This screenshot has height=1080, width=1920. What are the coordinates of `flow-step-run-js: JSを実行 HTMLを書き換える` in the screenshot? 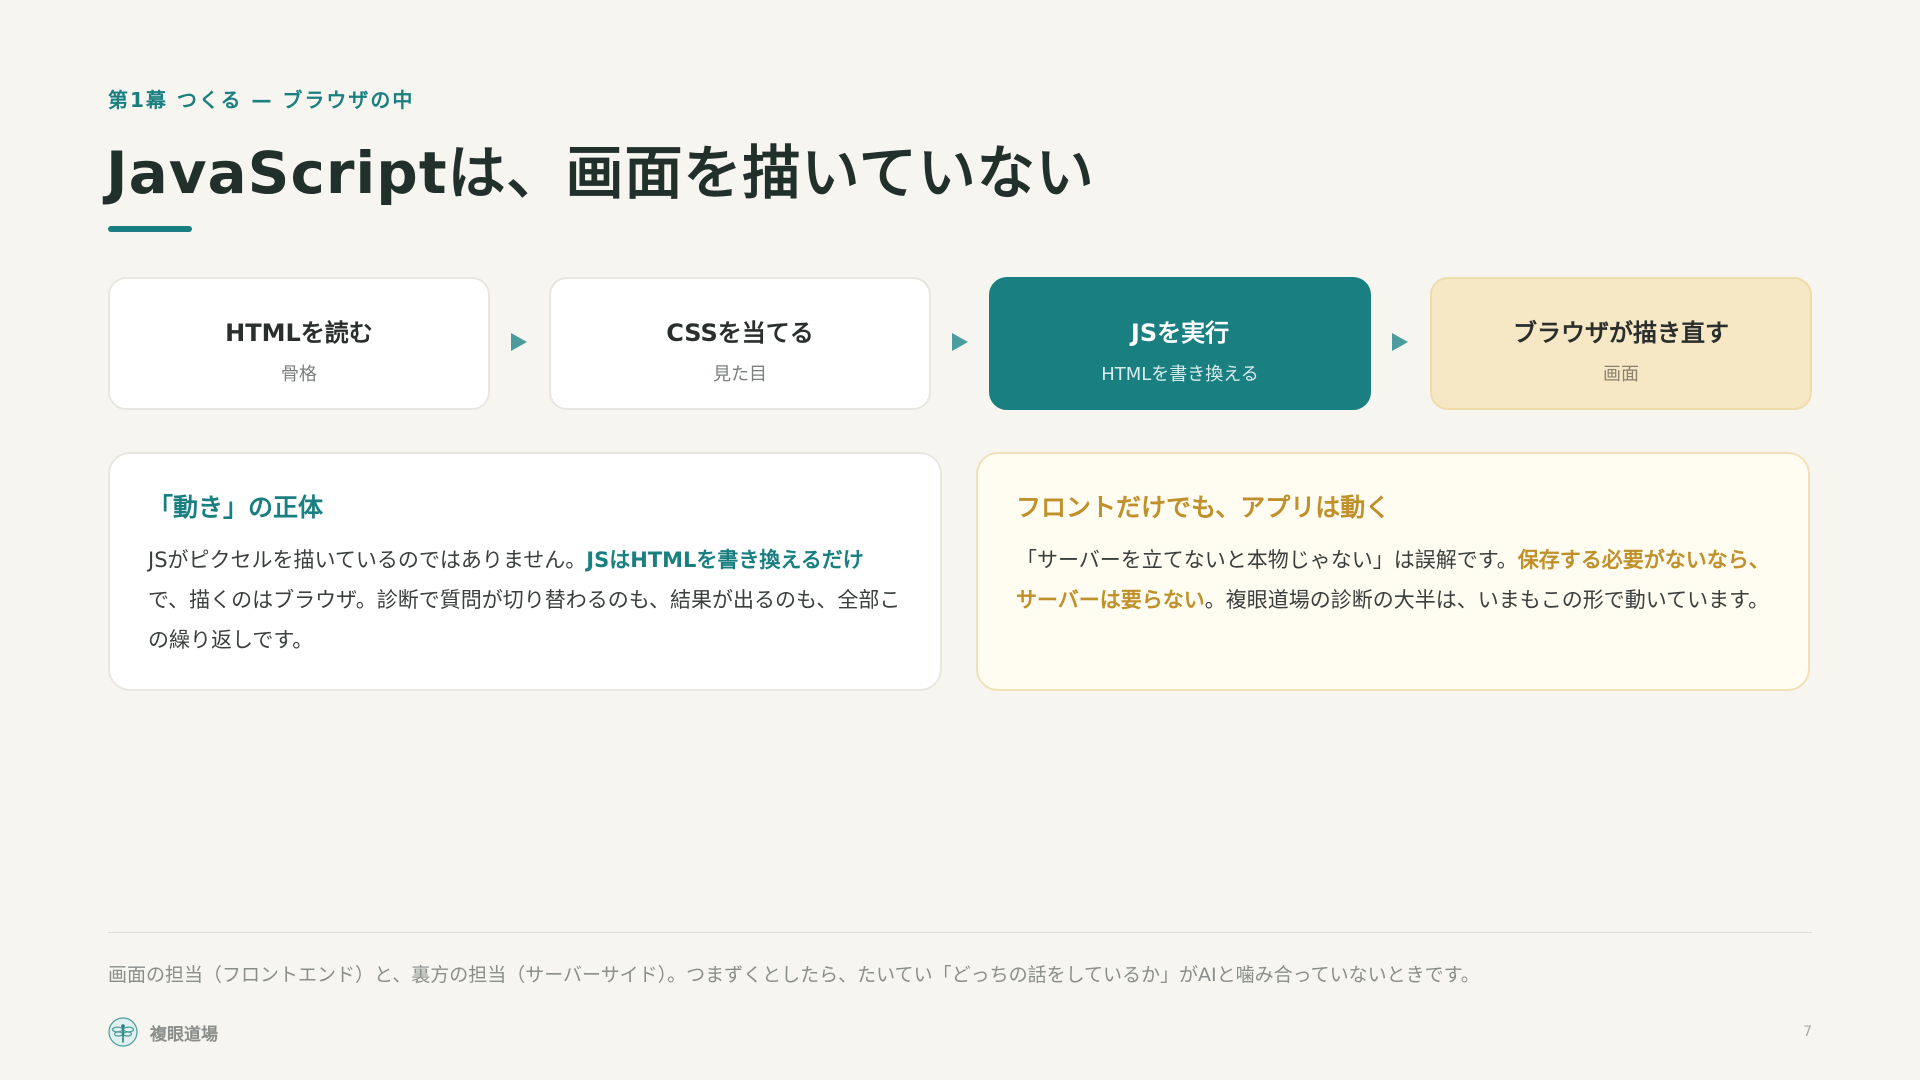 It's located at (1180, 343).